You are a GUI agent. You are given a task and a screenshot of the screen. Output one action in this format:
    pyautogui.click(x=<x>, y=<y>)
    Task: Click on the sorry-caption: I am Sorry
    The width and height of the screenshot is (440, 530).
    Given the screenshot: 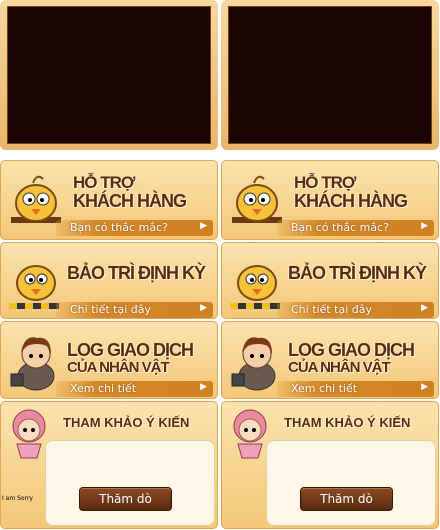 What is the action you would take?
    pyautogui.click(x=17, y=498)
    